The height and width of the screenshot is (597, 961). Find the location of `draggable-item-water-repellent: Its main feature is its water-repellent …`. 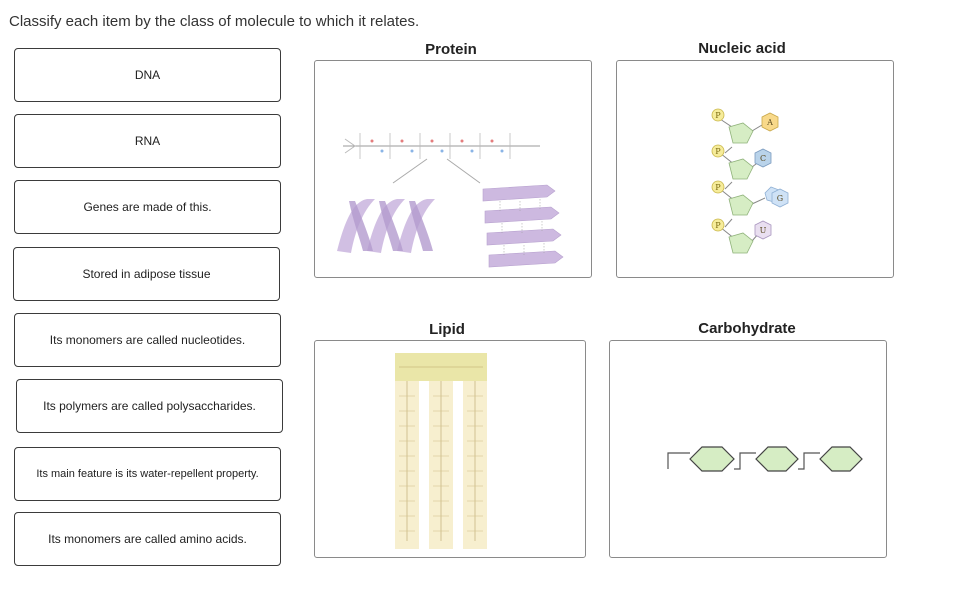

draggable-item-water-repellent: Its main feature is its water-repellent … is located at coordinates (147, 474).